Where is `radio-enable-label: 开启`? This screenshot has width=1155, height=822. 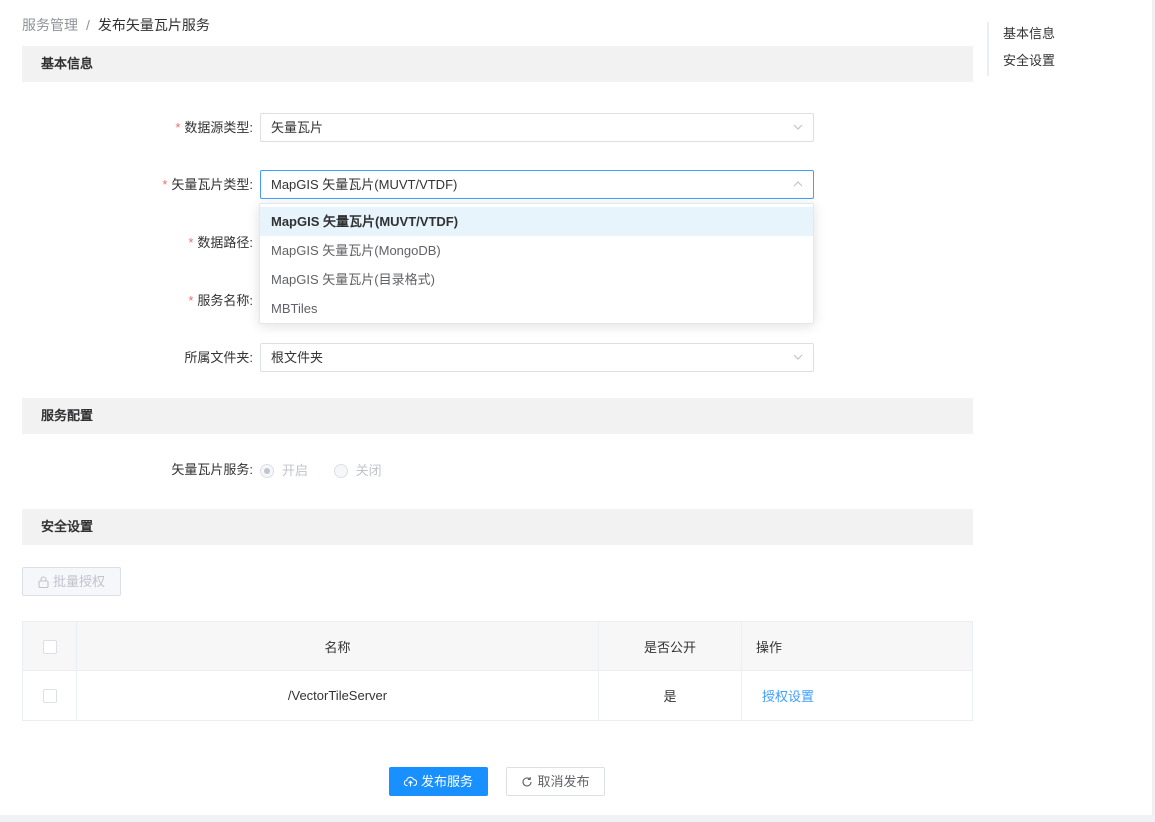 radio-enable-label: 开启 is located at coordinates (295, 470).